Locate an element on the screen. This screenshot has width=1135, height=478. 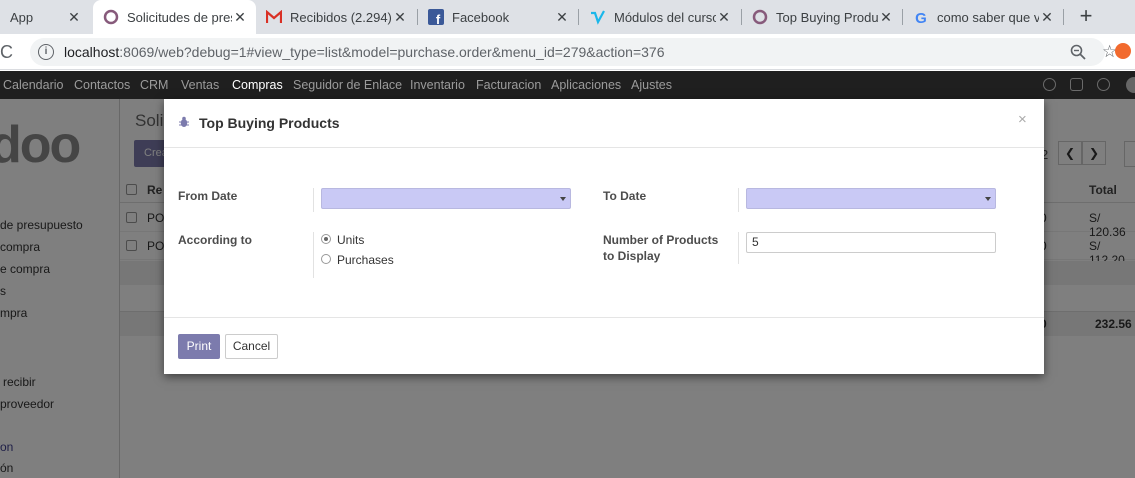
menu-compras: Compras is located at coordinates (257, 85).